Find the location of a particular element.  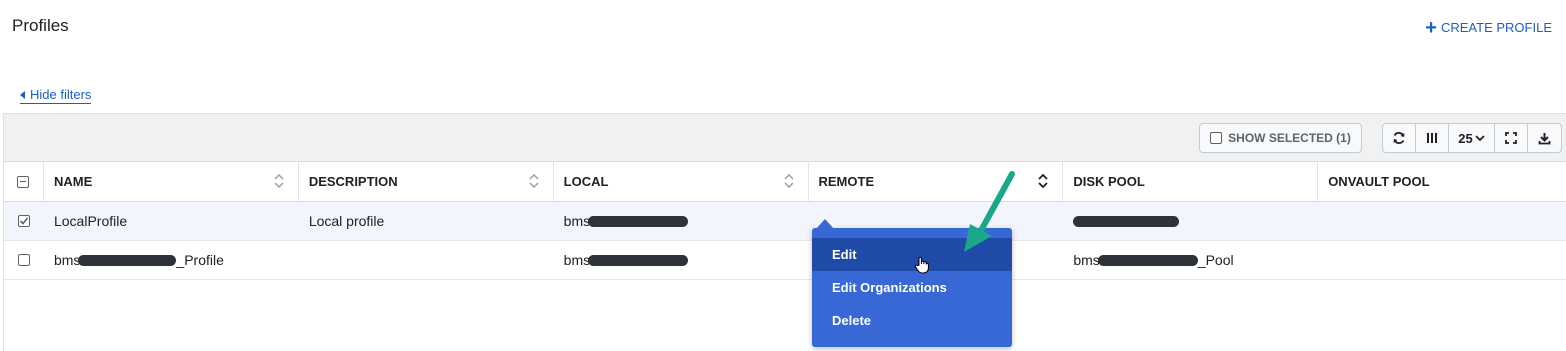

menu-item-delete: Delete is located at coordinates (912, 320).